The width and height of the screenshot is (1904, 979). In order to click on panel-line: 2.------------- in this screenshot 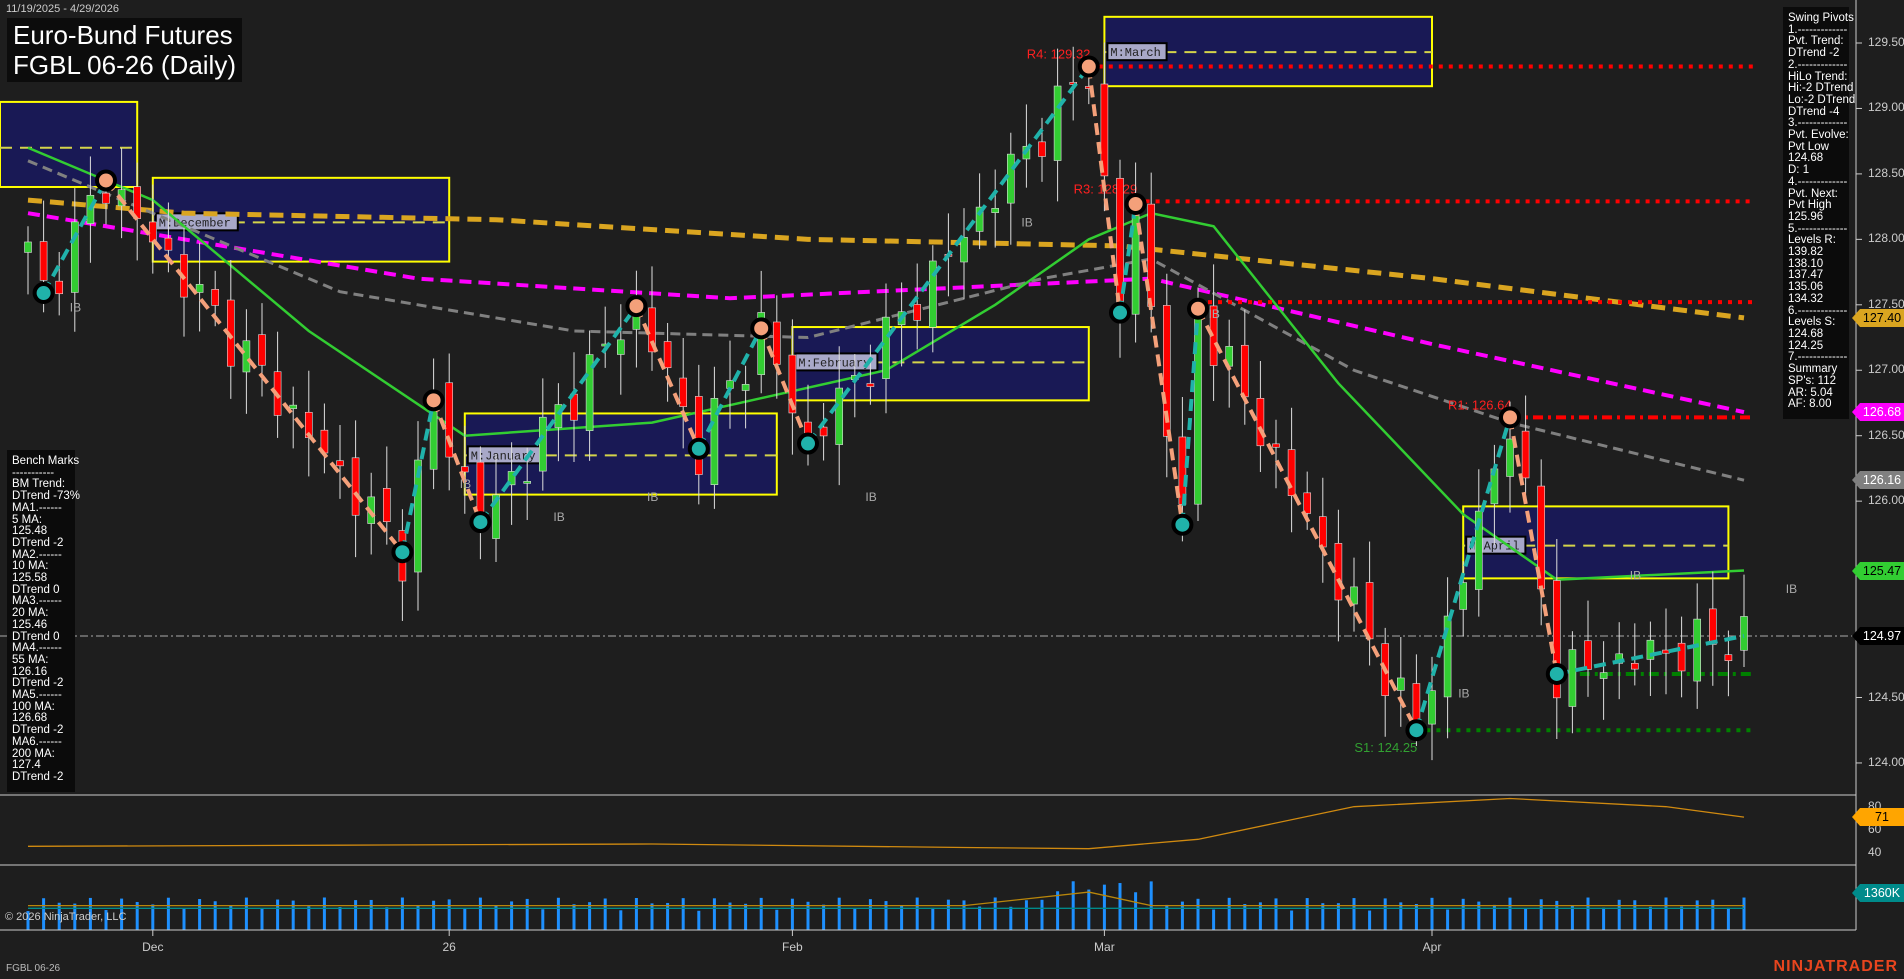, I will do `click(1818, 64)`.